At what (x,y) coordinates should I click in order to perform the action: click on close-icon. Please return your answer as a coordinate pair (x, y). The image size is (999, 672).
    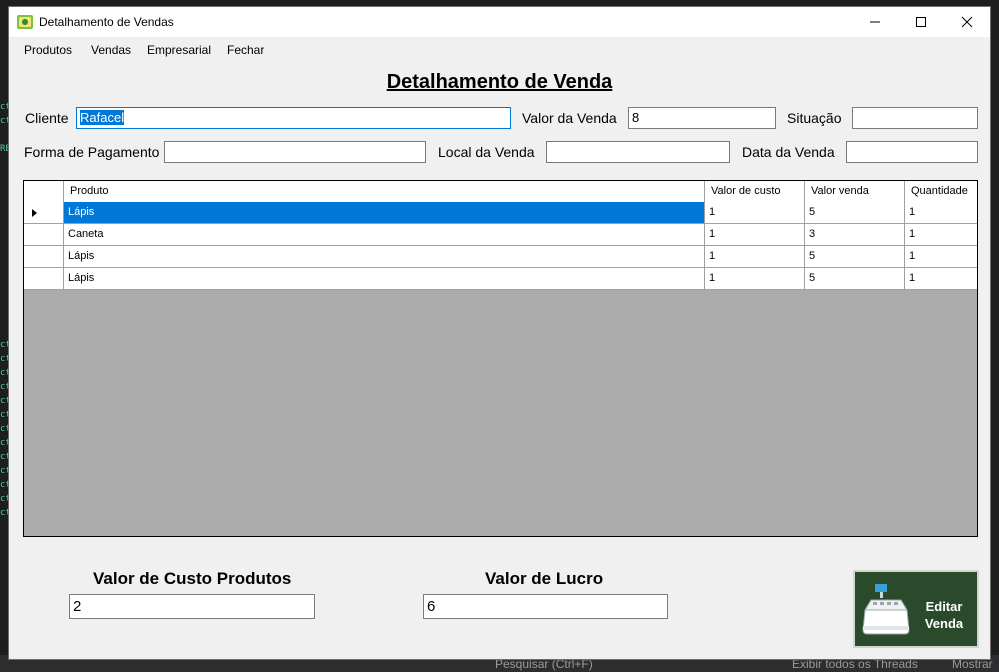
    Looking at the image, I should click on (967, 22).